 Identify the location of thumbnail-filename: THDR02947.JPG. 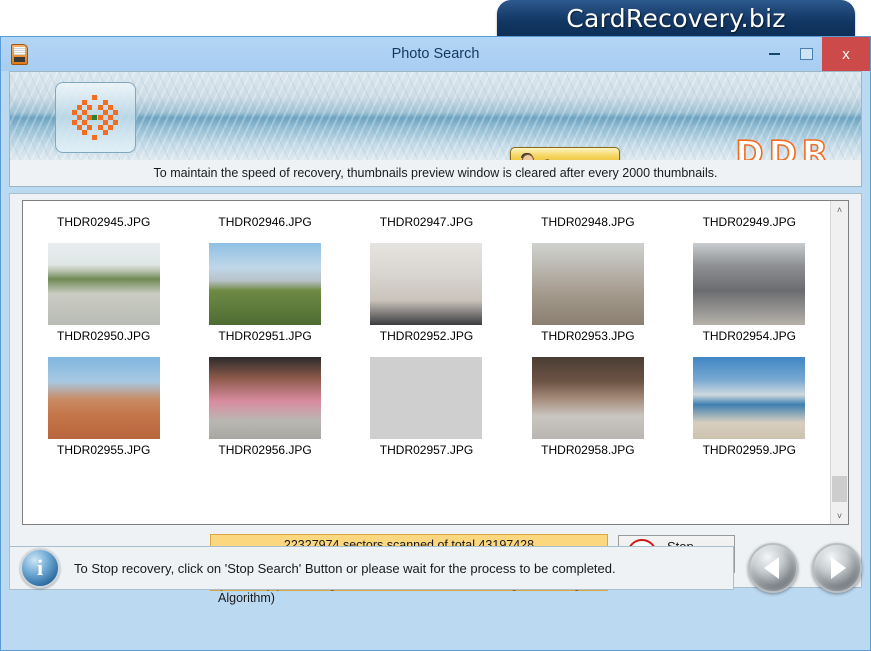
(426, 222).